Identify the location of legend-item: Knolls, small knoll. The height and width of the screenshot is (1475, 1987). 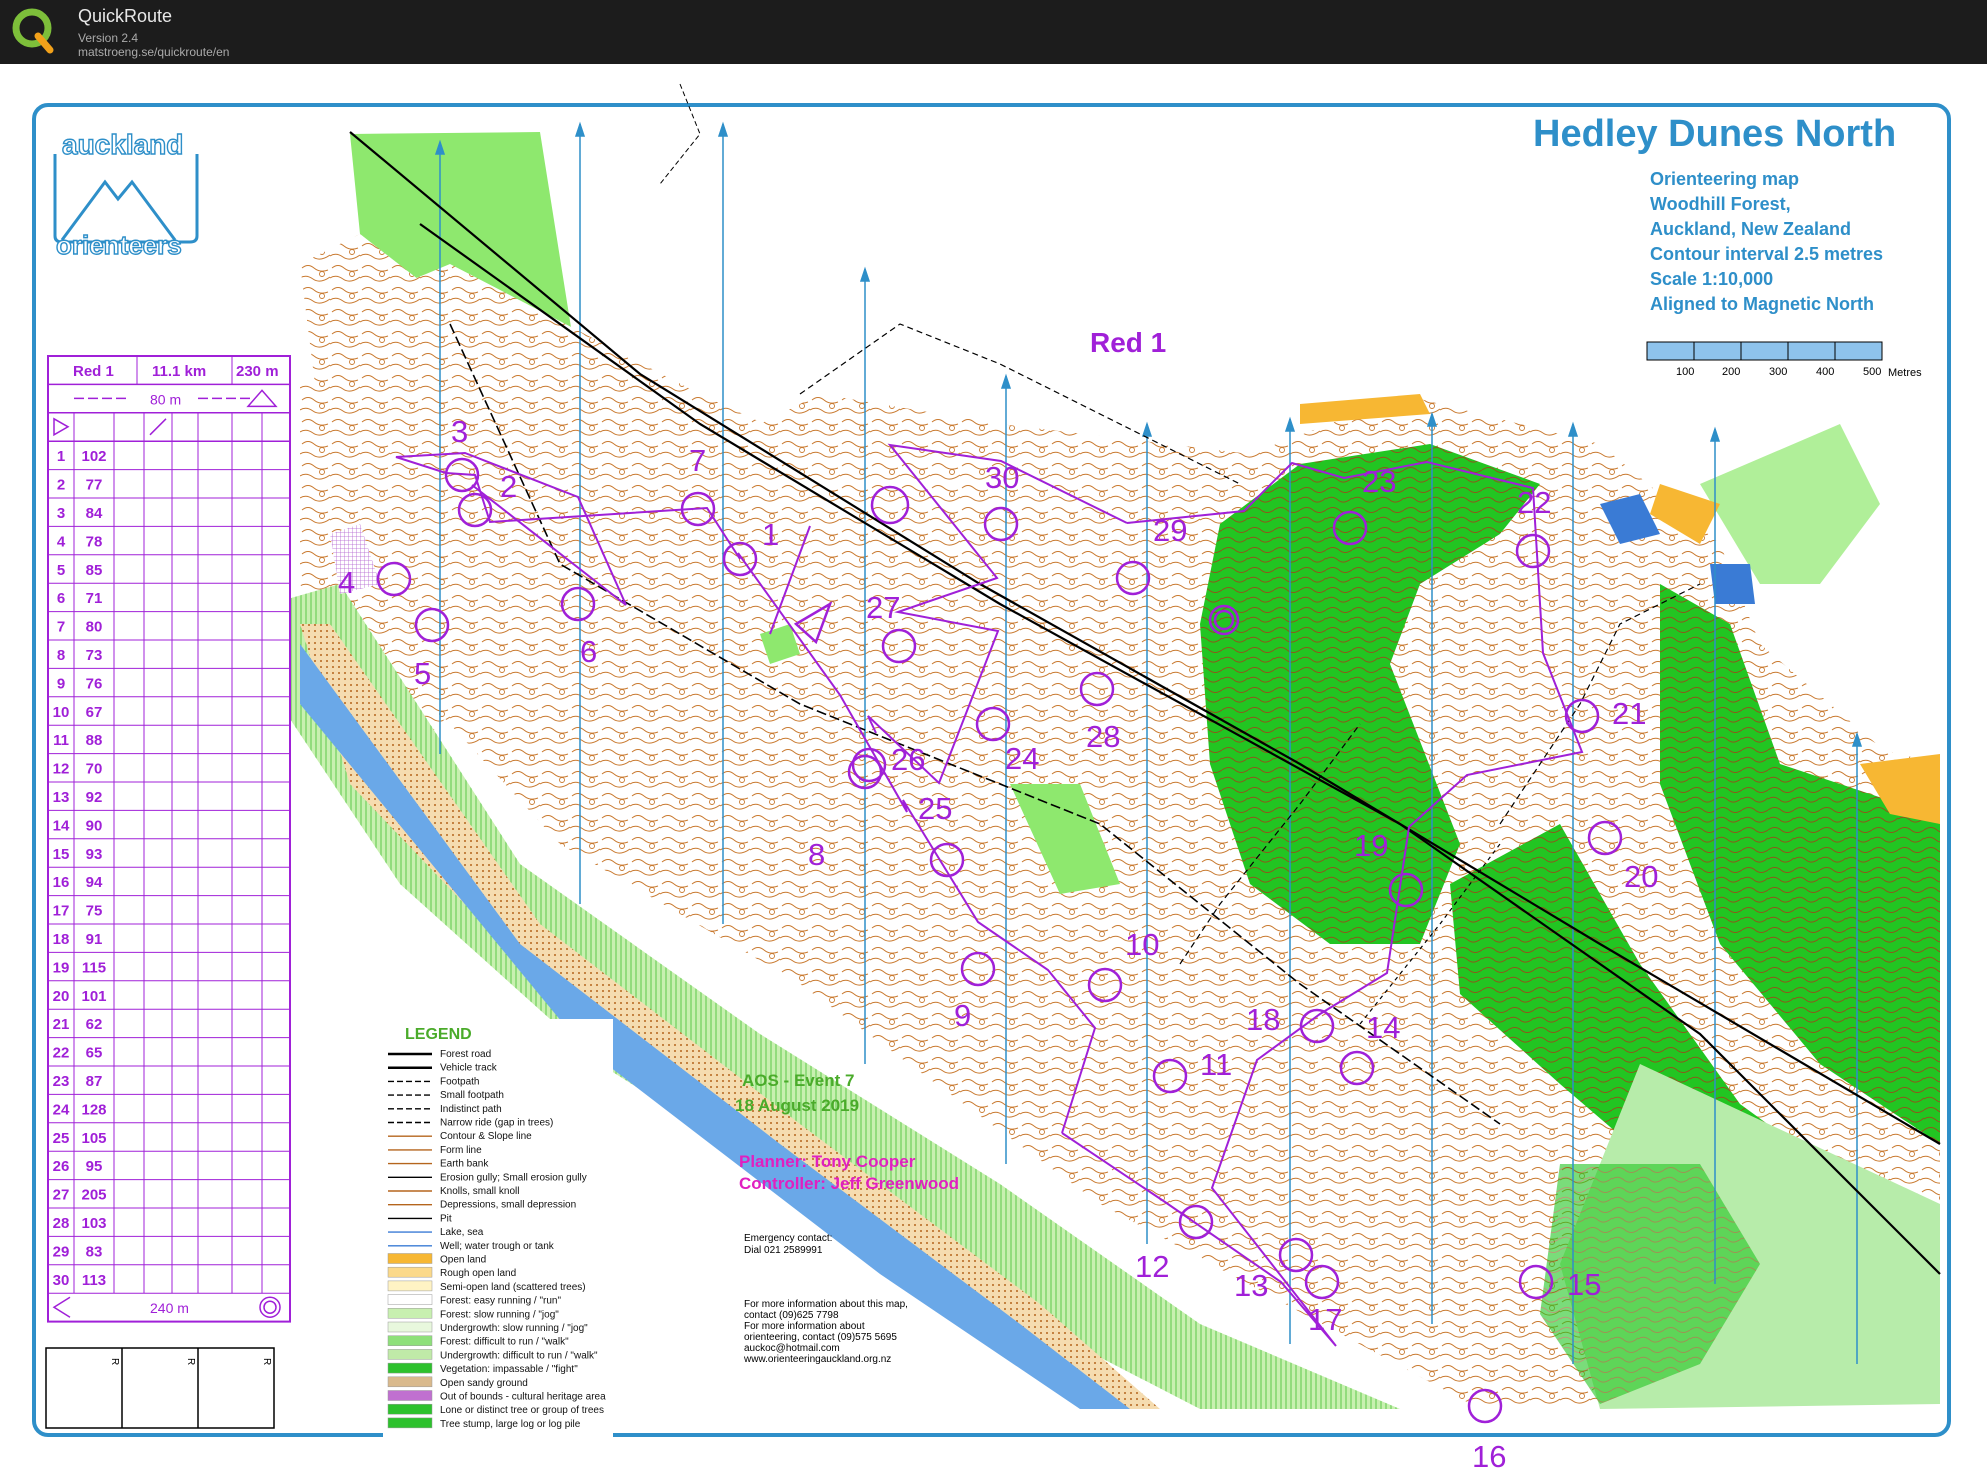
(479, 1191).